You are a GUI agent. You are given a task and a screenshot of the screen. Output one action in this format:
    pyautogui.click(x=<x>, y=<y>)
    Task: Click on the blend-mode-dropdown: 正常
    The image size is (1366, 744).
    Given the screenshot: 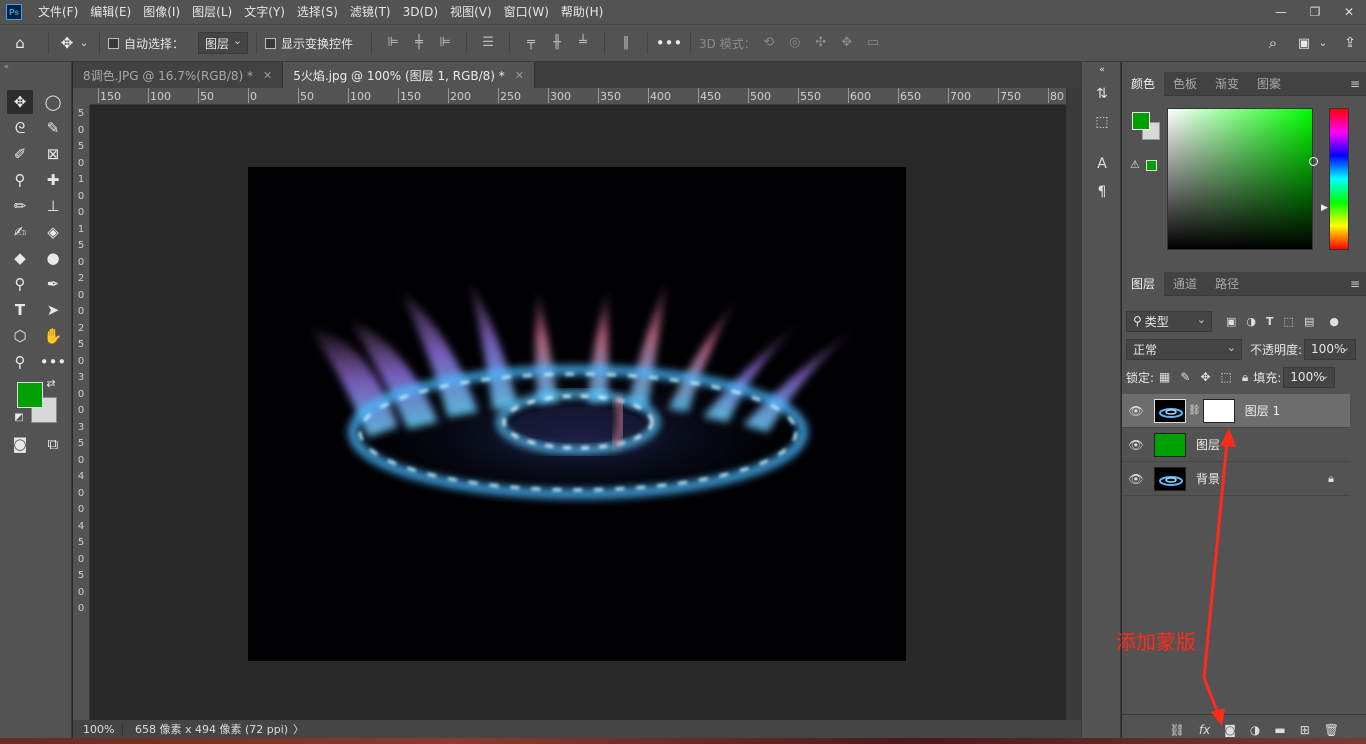 What is the action you would take?
    pyautogui.click(x=1184, y=349)
    